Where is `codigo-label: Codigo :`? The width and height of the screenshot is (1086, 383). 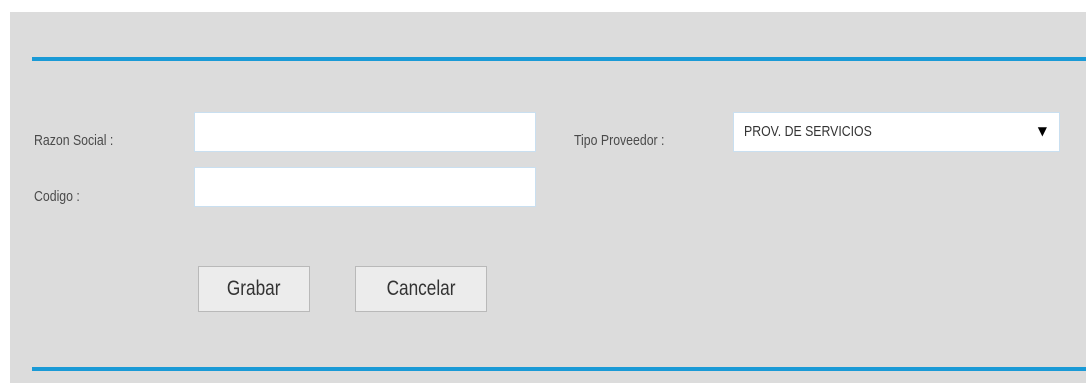 codigo-label: Codigo : is located at coordinates (57, 196).